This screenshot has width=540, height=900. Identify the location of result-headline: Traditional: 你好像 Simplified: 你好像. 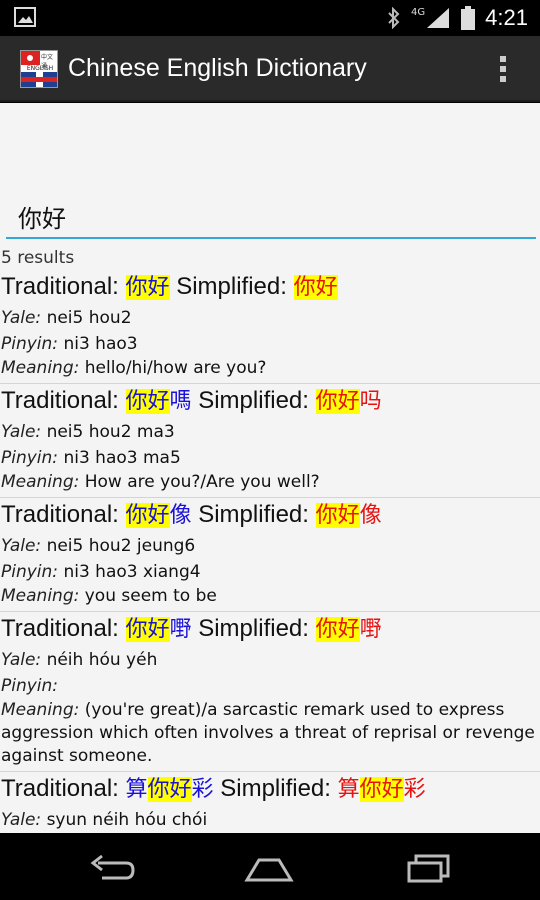
(269, 515).